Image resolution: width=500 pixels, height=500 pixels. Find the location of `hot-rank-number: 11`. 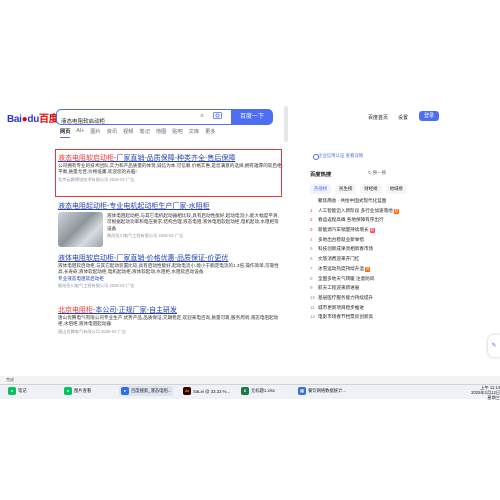

hot-rank-number: 11 is located at coordinates (312, 307).